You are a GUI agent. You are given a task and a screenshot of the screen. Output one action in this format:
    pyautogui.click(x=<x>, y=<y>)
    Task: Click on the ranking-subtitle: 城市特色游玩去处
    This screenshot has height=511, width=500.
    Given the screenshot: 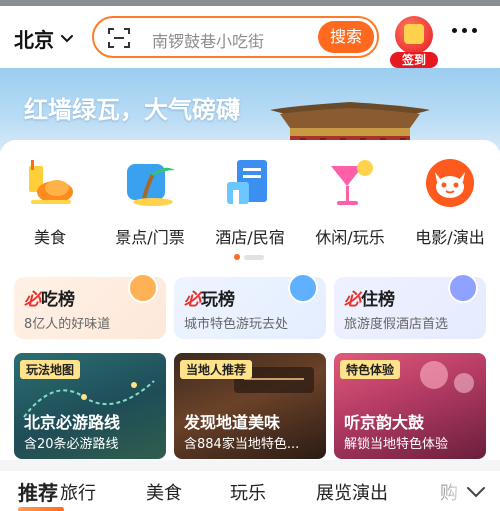 What is the action you would take?
    pyautogui.click(x=236, y=324)
    